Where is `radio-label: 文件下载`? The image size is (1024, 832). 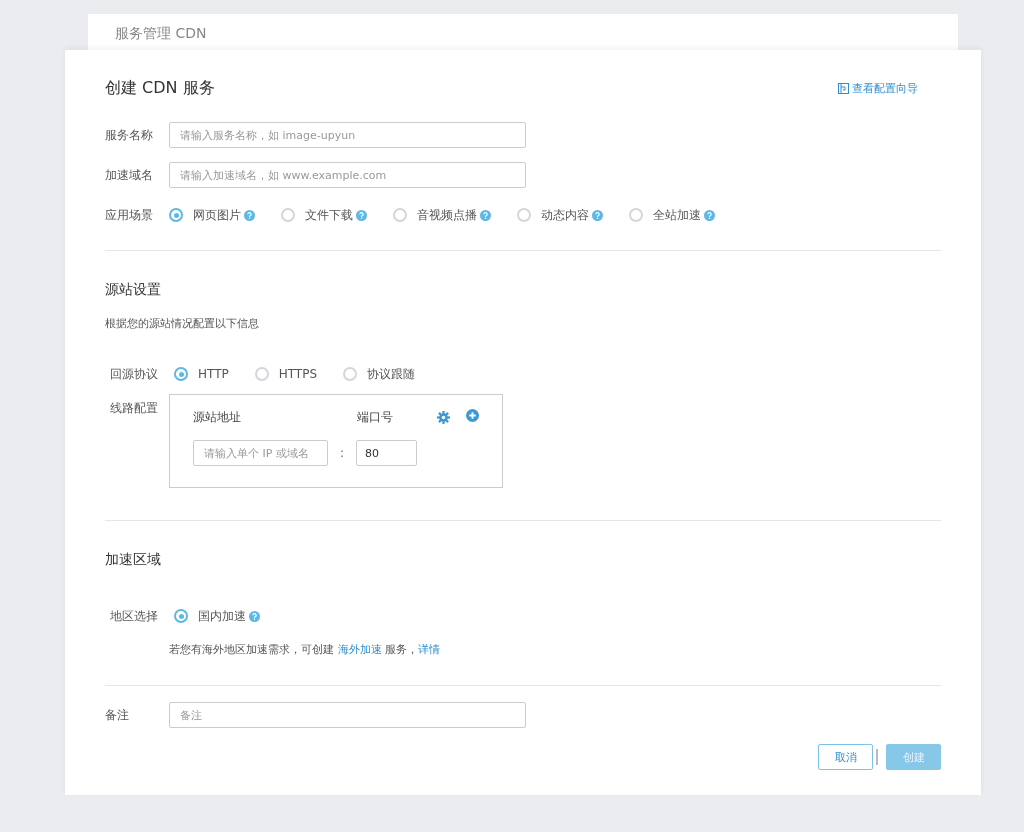 radio-label: 文件下载 is located at coordinates (329, 215).